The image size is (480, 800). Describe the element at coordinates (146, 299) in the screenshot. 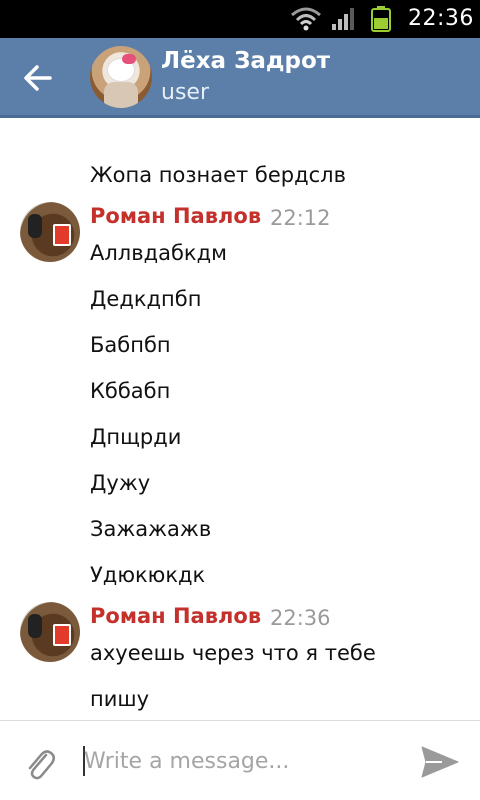

I see `message-text: Дедкдпбп` at that location.